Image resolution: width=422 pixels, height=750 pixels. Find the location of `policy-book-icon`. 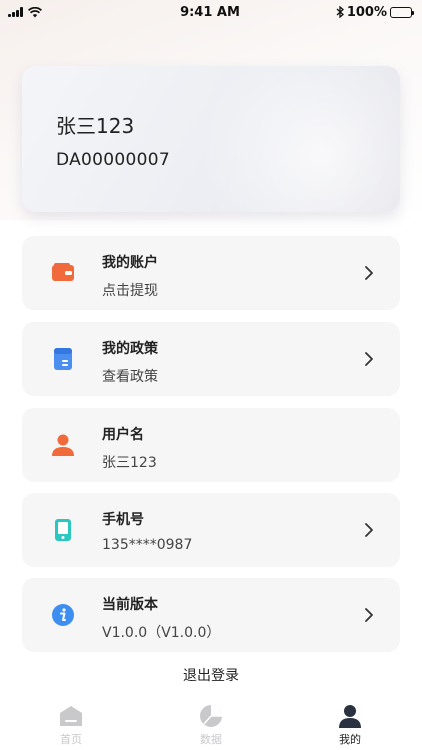

policy-book-icon is located at coordinates (63, 359).